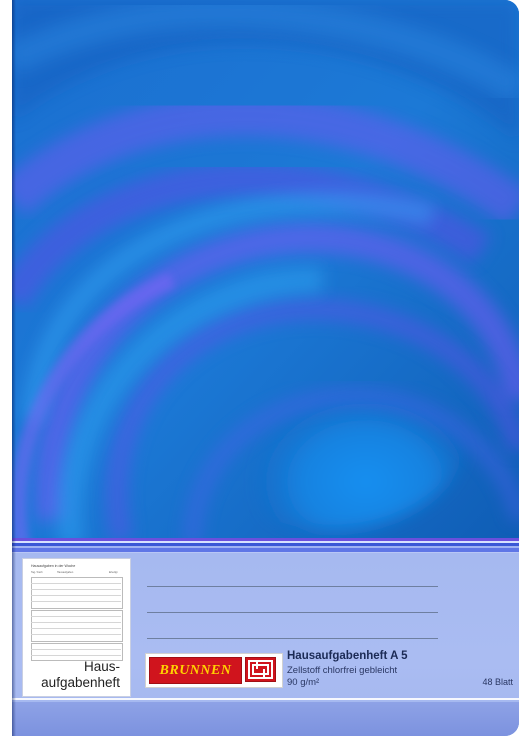 Image resolution: width=519 pixels, height=736 pixels. I want to click on planner-caption-line1: Haus-, so click(101, 666).